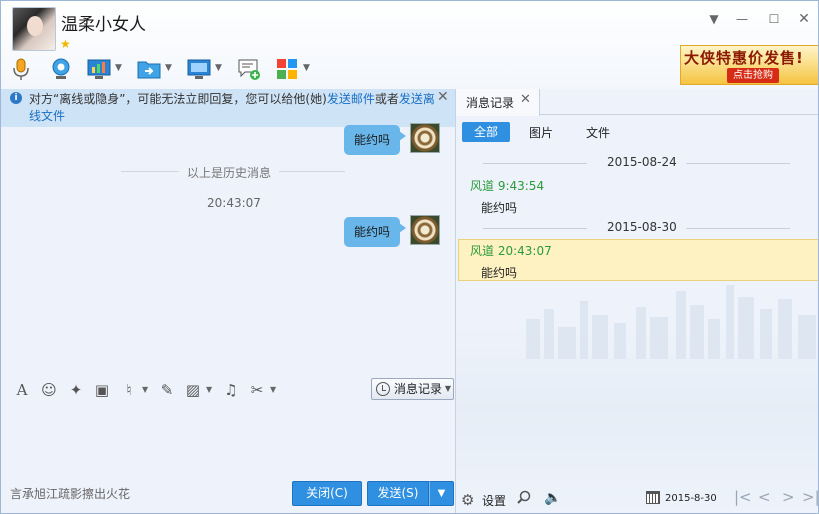 This screenshot has width=819, height=514. I want to click on bottom-bar: 言承旭江疏影擦出火花 关闭(C) 发送(S) ▼, so click(228, 496).